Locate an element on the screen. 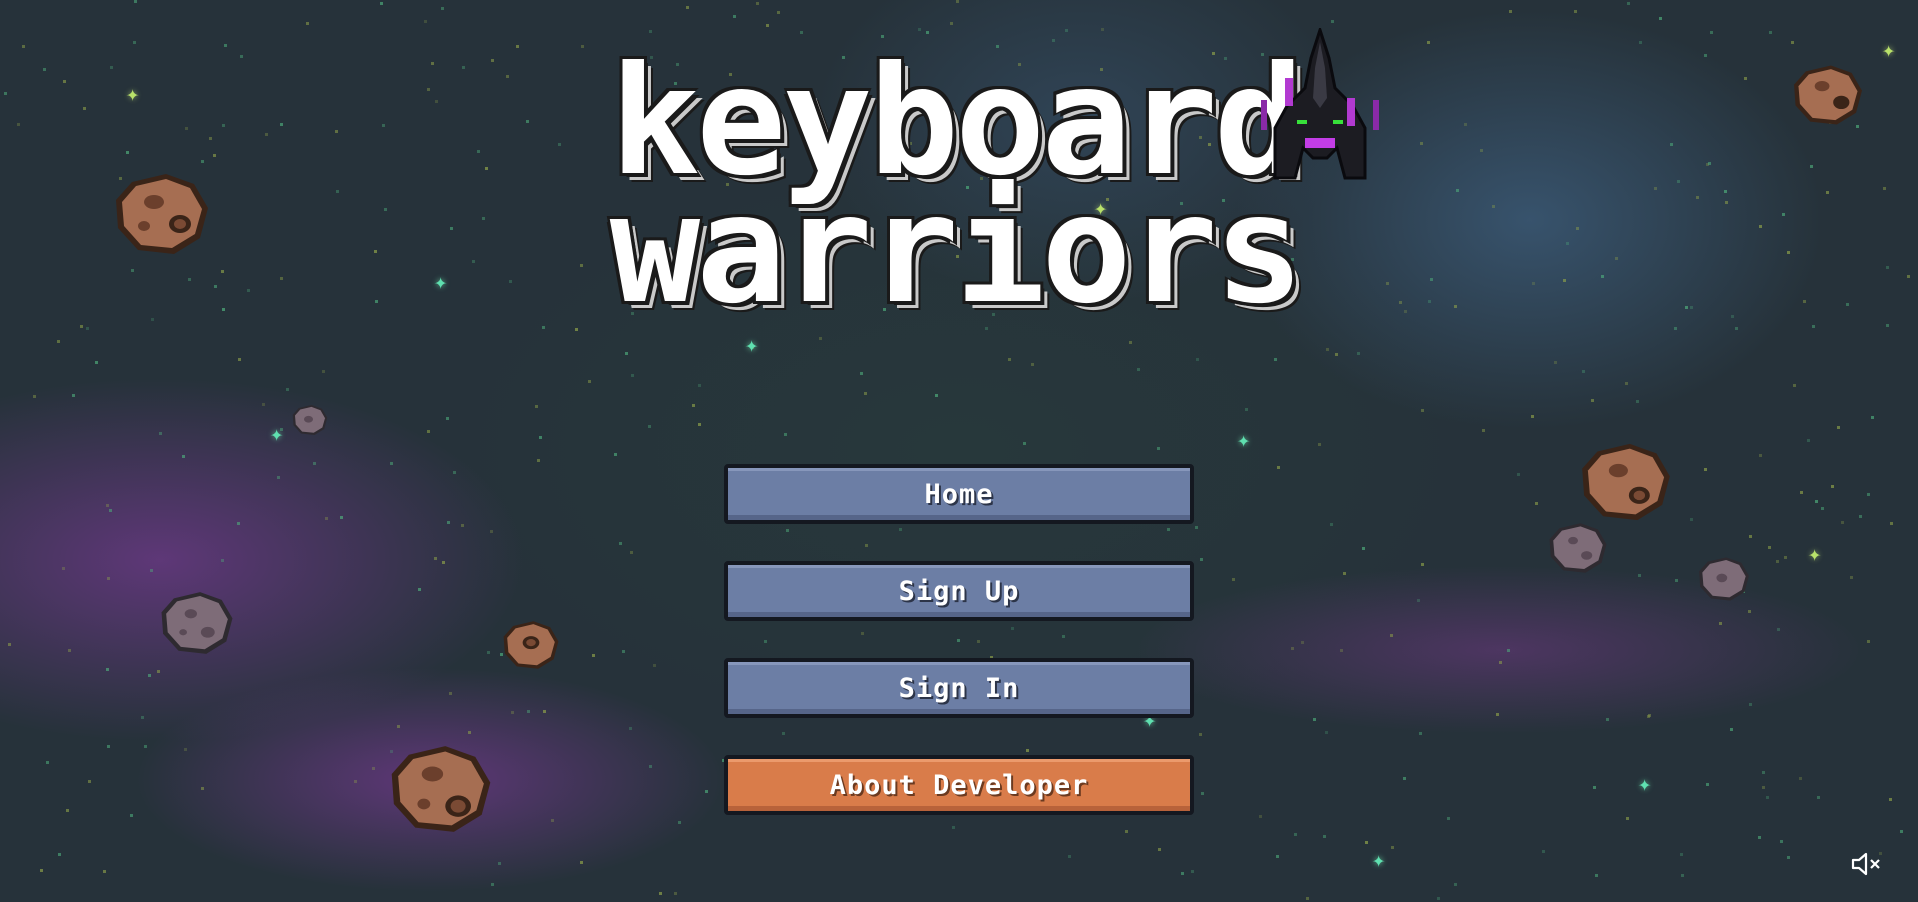 This screenshot has height=902, width=1918. sign-in-button: Sign In is located at coordinates (959, 688).